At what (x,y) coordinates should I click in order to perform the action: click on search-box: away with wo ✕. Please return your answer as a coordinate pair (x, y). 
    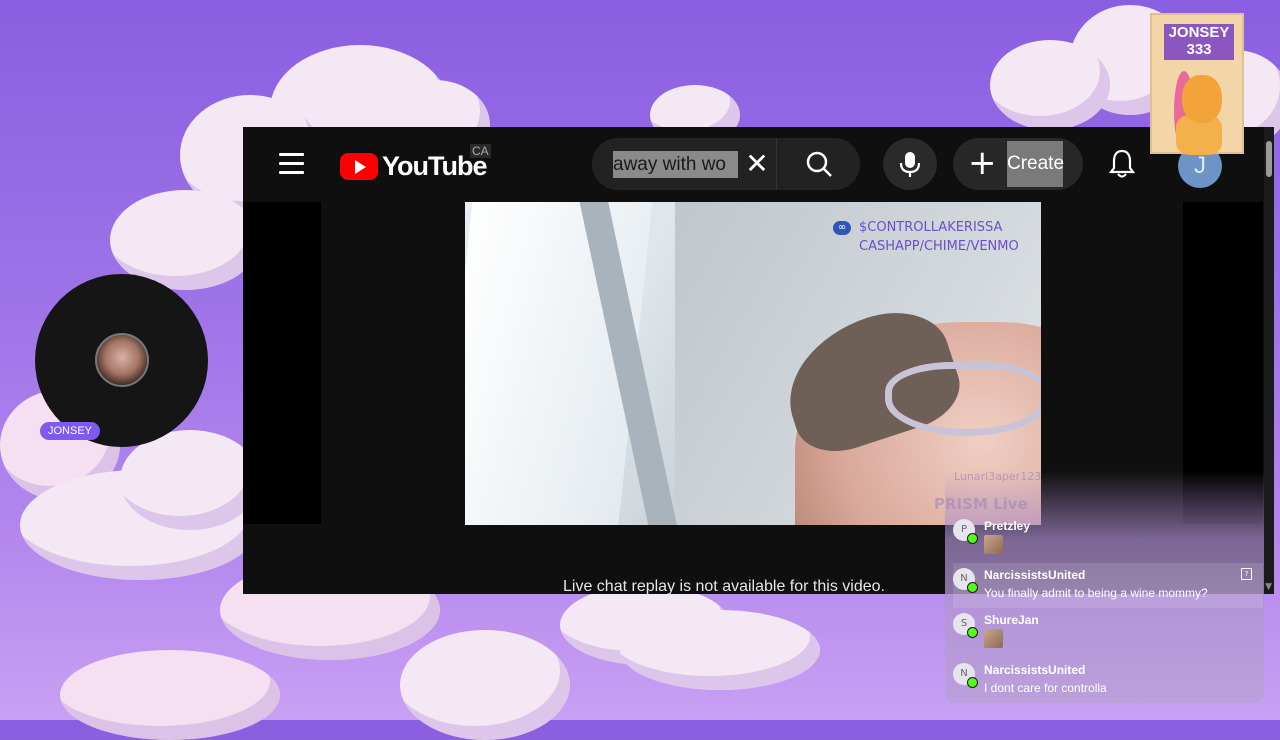
    Looking at the image, I should click on (726, 164).